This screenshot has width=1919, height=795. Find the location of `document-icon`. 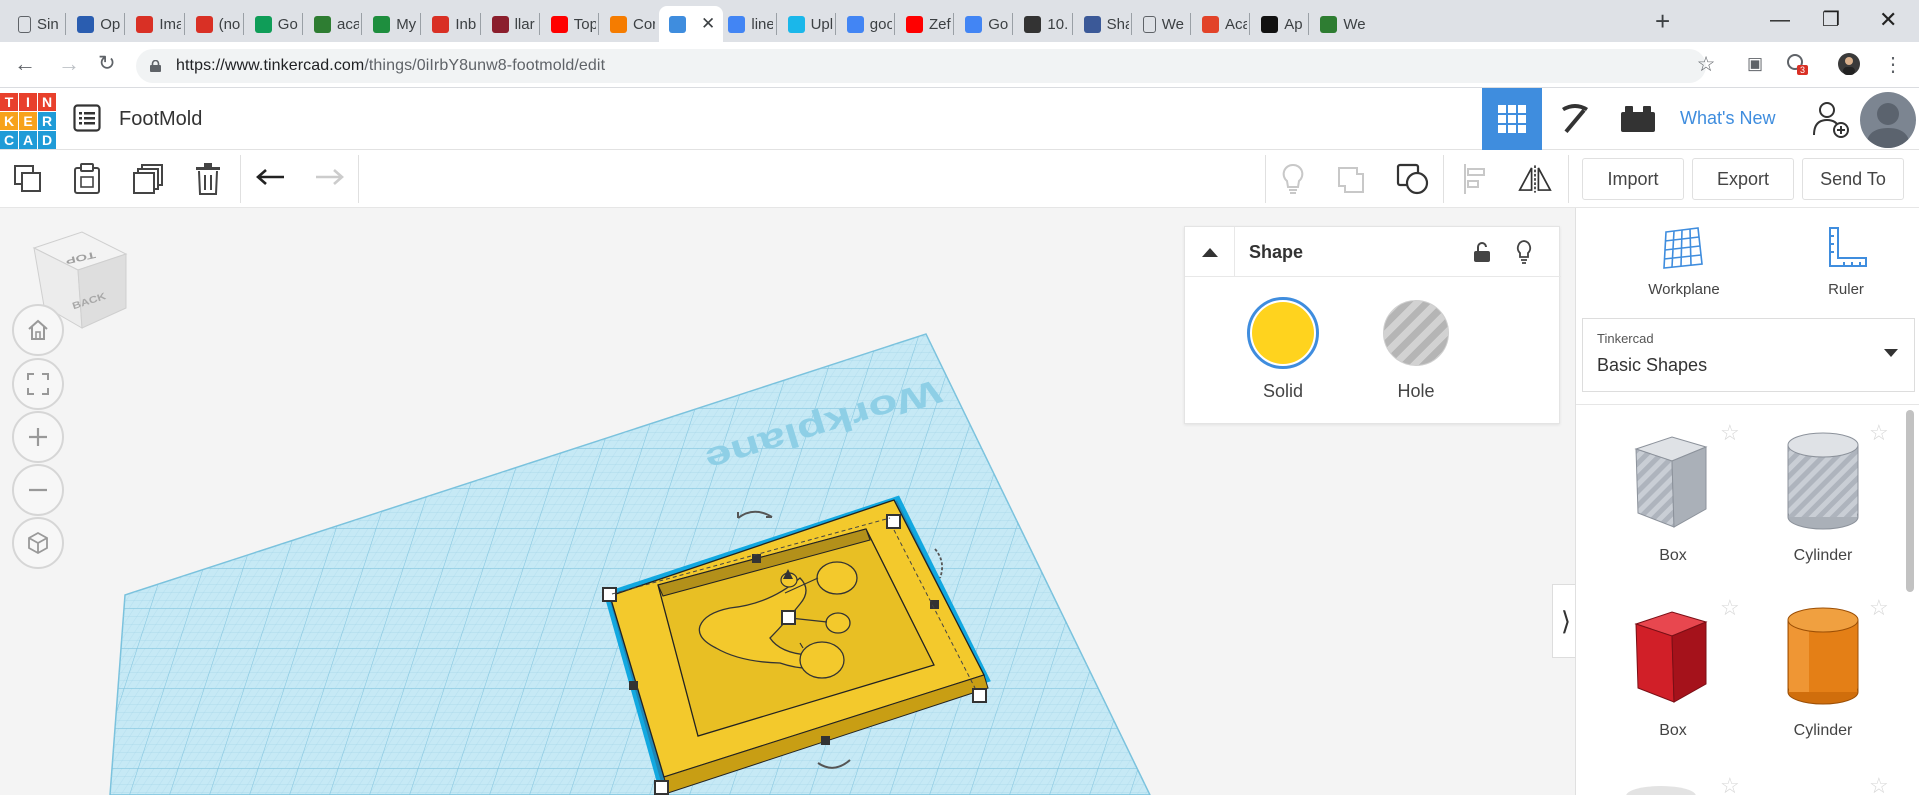

document-icon is located at coordinates (1149, 24).